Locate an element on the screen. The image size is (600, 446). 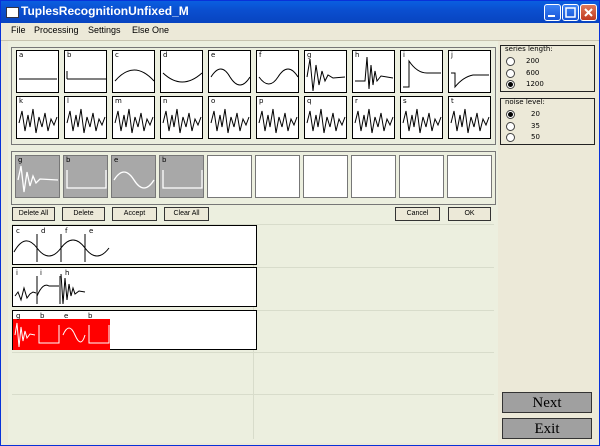
menu-processing: Processing is located at coordinates (56, 30).